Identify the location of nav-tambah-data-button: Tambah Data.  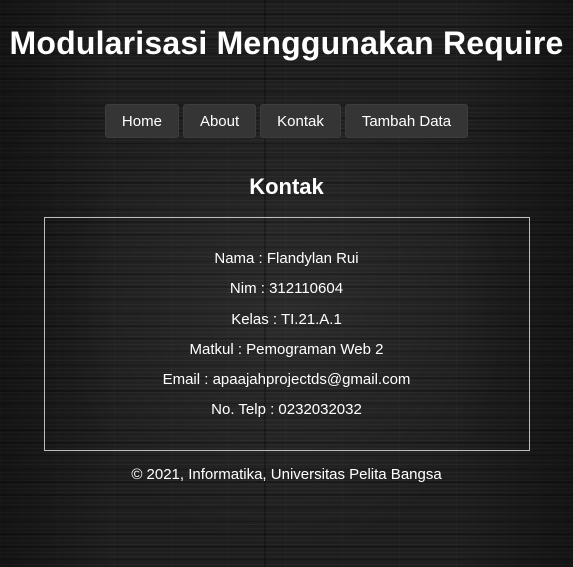
(406, 121).